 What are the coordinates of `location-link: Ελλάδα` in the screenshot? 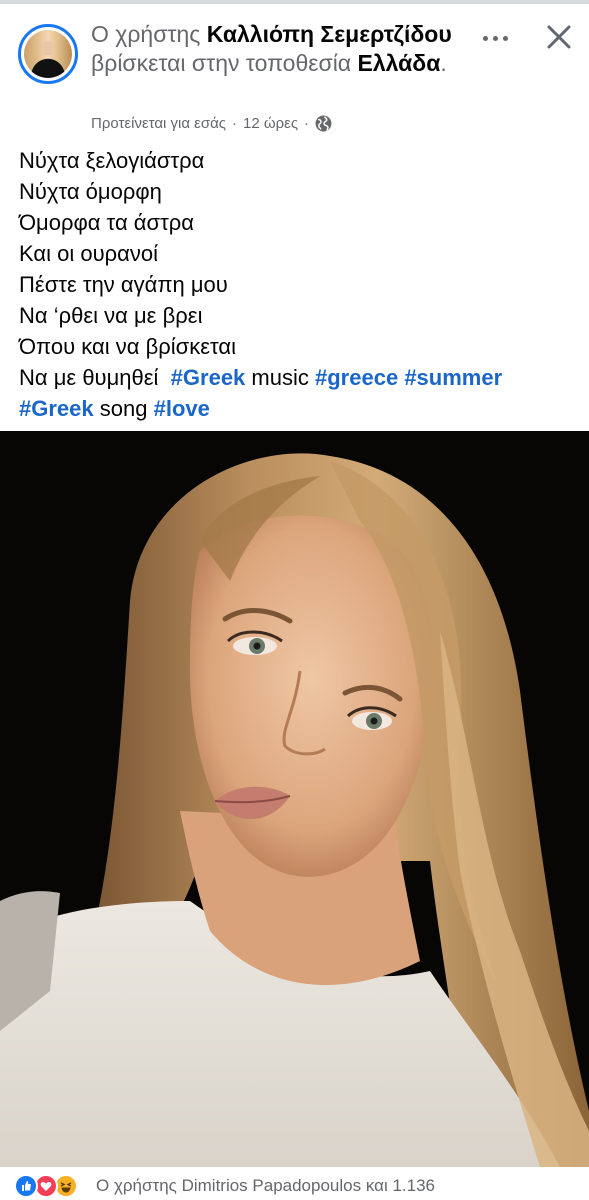 It's located at (399, 63).